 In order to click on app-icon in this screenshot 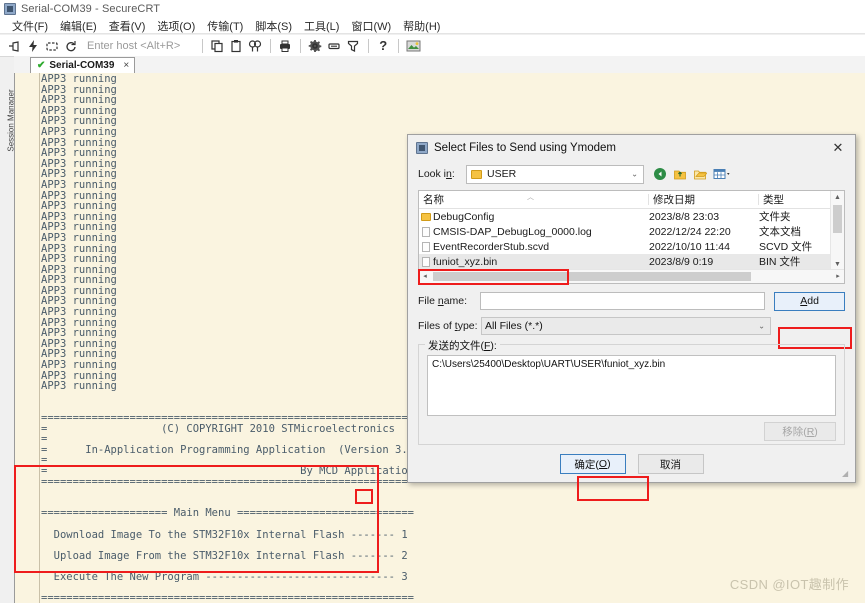, I will do `click(10, 9)`.